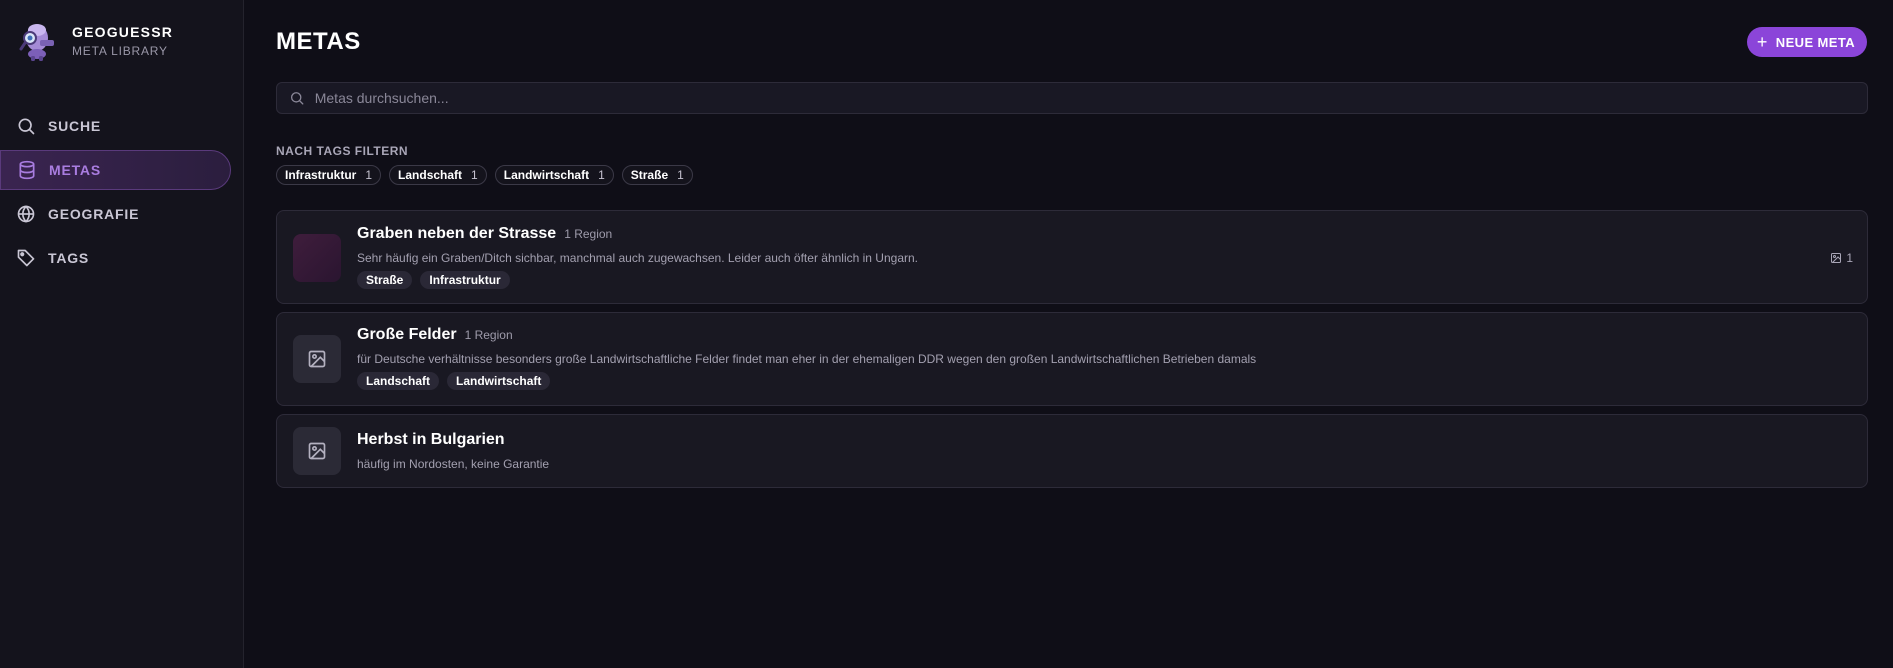  What do you see at coordinates (457, 233) in the screenshot?
I see `meta-title: Graben neben der Strasse` at bounding box center [457, 233].